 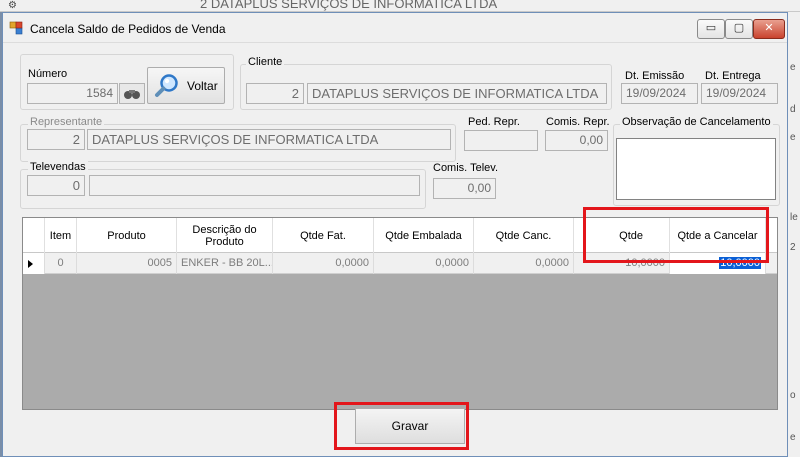 What do you see at coordinates (72, 93) in the screenshot?
I see `numero-field: 1584` at bounding box center [72, 93].